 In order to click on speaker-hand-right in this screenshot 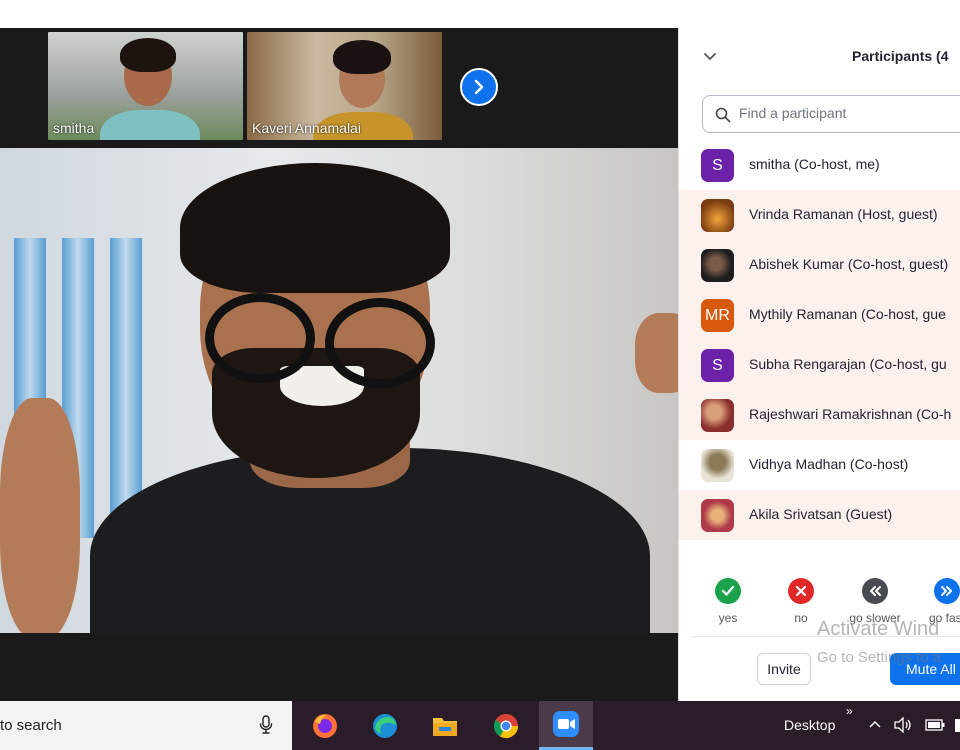, I will do `click(656, 353)`.